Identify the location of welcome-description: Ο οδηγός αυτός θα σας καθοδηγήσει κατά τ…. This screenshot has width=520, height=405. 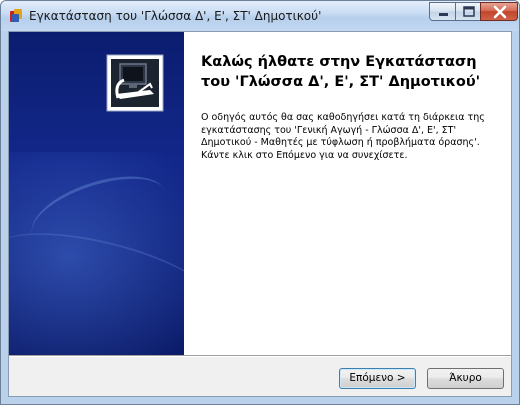
(343, 136).